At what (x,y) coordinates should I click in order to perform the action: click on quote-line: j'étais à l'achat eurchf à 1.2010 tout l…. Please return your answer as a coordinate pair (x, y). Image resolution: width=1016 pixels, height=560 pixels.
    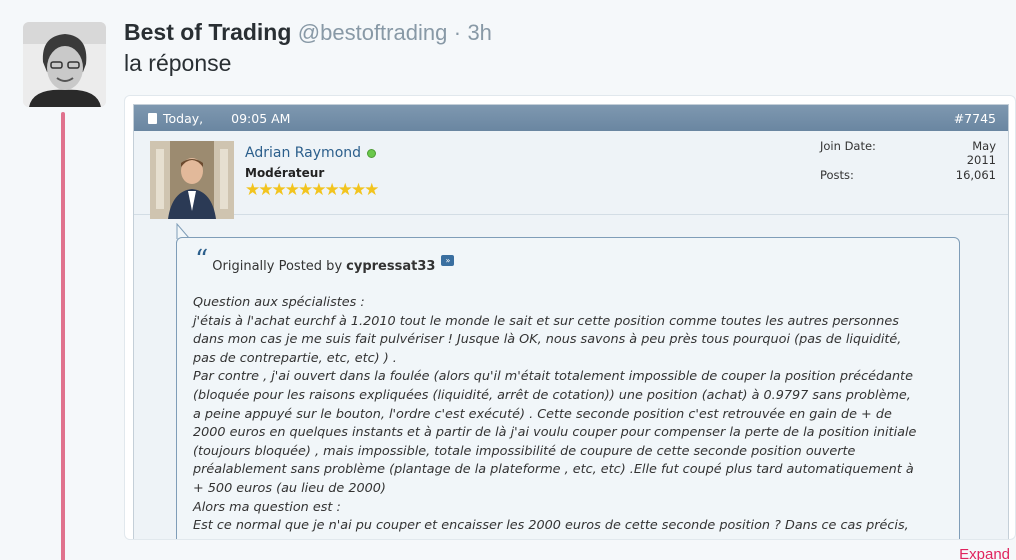
    Looking at the image, I should click on (546, 321).